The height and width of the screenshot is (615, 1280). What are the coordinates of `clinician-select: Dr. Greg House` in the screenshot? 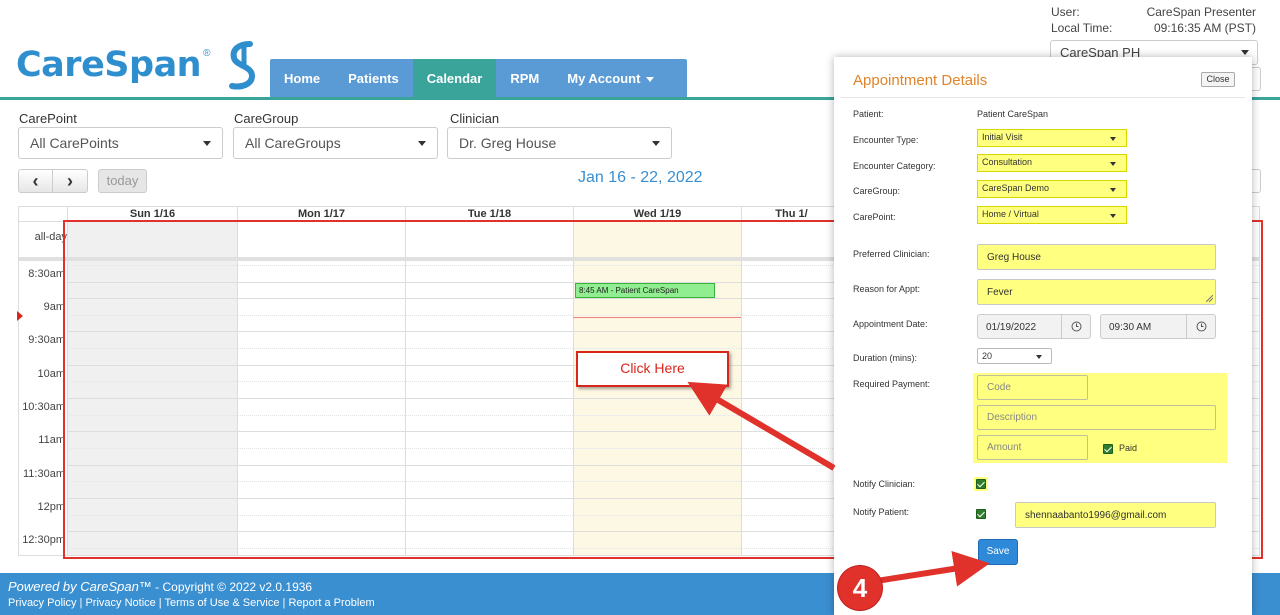 It's located at (559, 143).